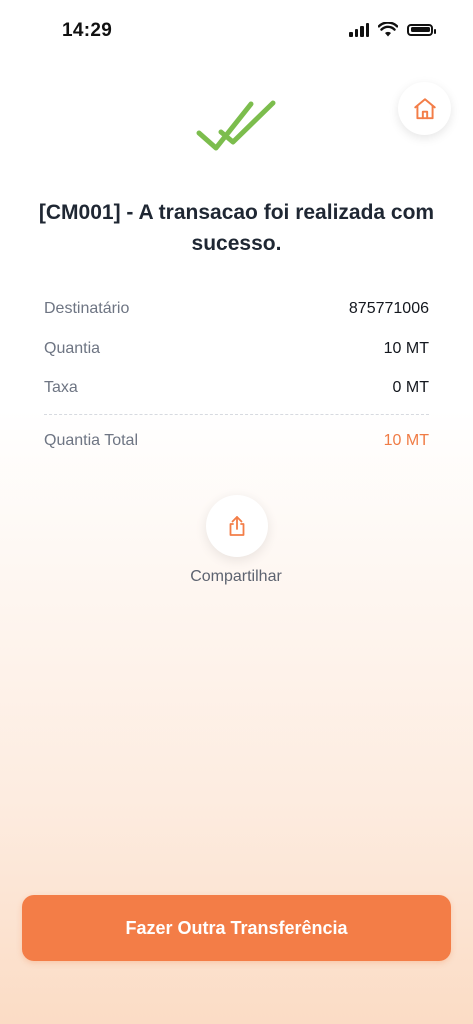  I want to click on home-button, so click(424, 108).